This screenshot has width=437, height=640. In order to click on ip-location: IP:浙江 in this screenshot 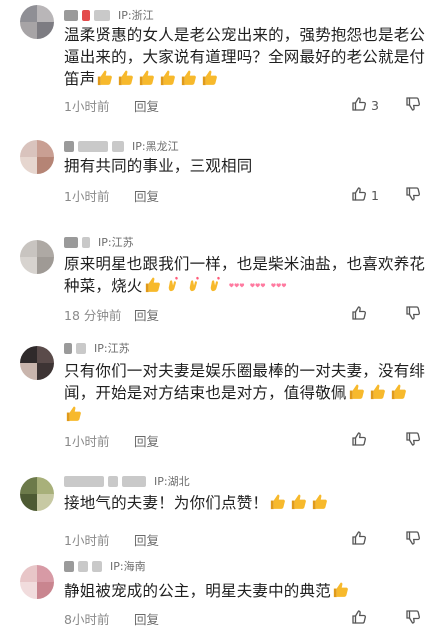, I will do `click(136, 15)`.